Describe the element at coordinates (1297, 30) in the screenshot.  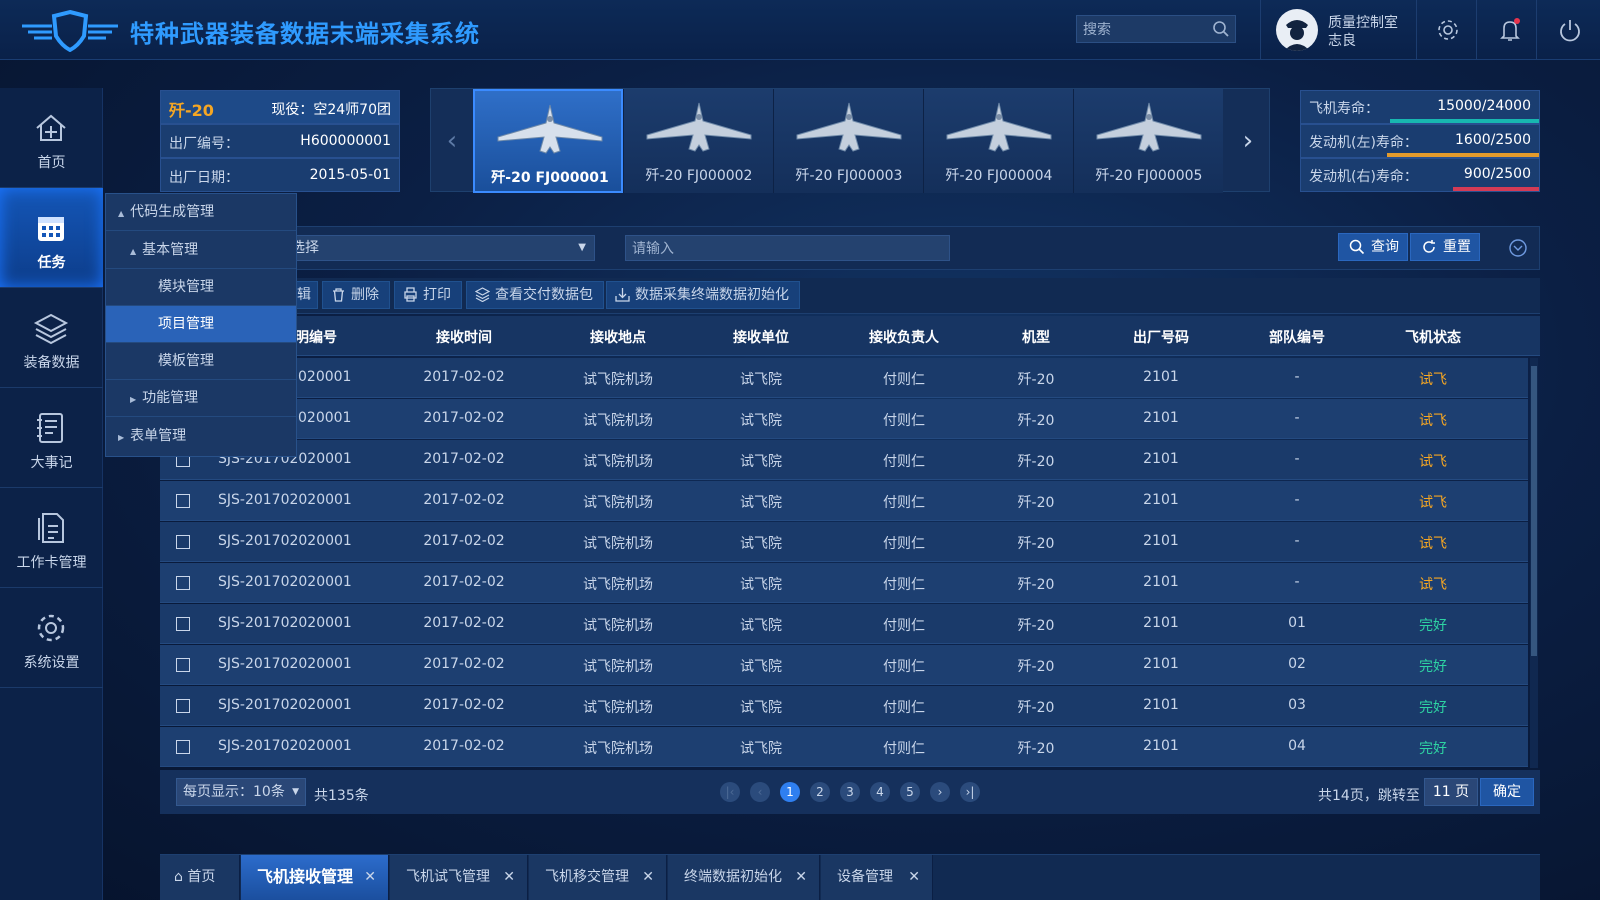
I see `avatar` at that location.